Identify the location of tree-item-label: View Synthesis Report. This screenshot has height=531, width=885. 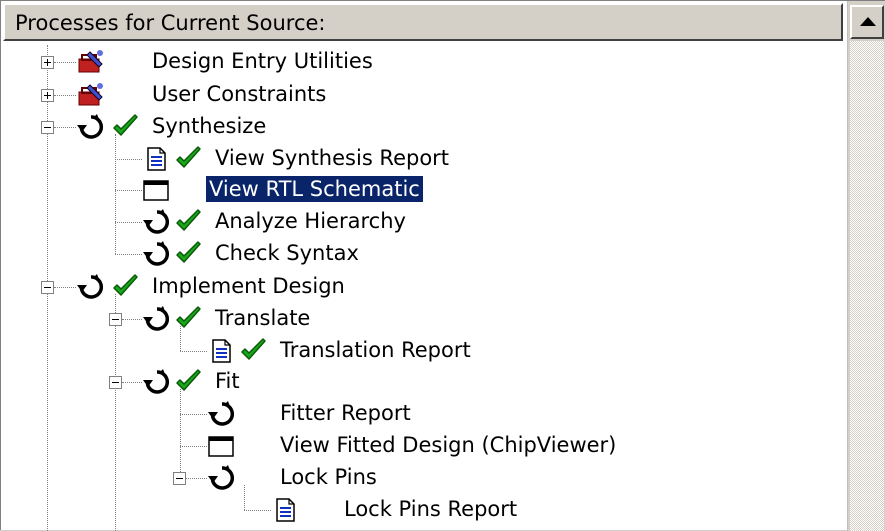
(332, 158).